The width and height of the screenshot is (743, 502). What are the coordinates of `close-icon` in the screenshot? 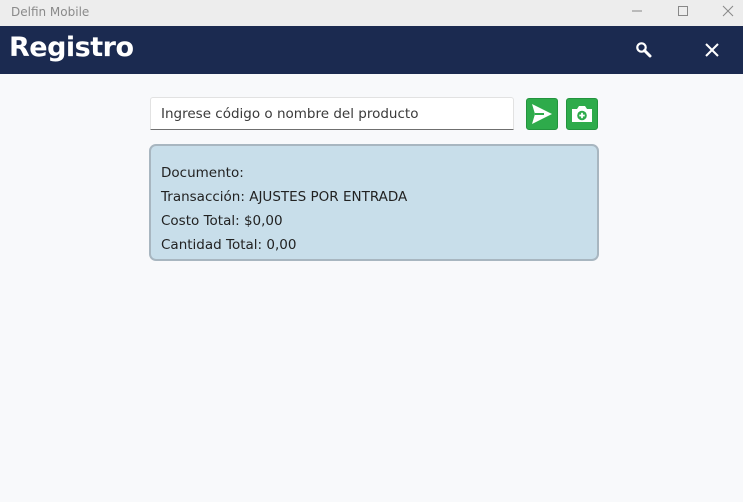 It's located at (712, 50).